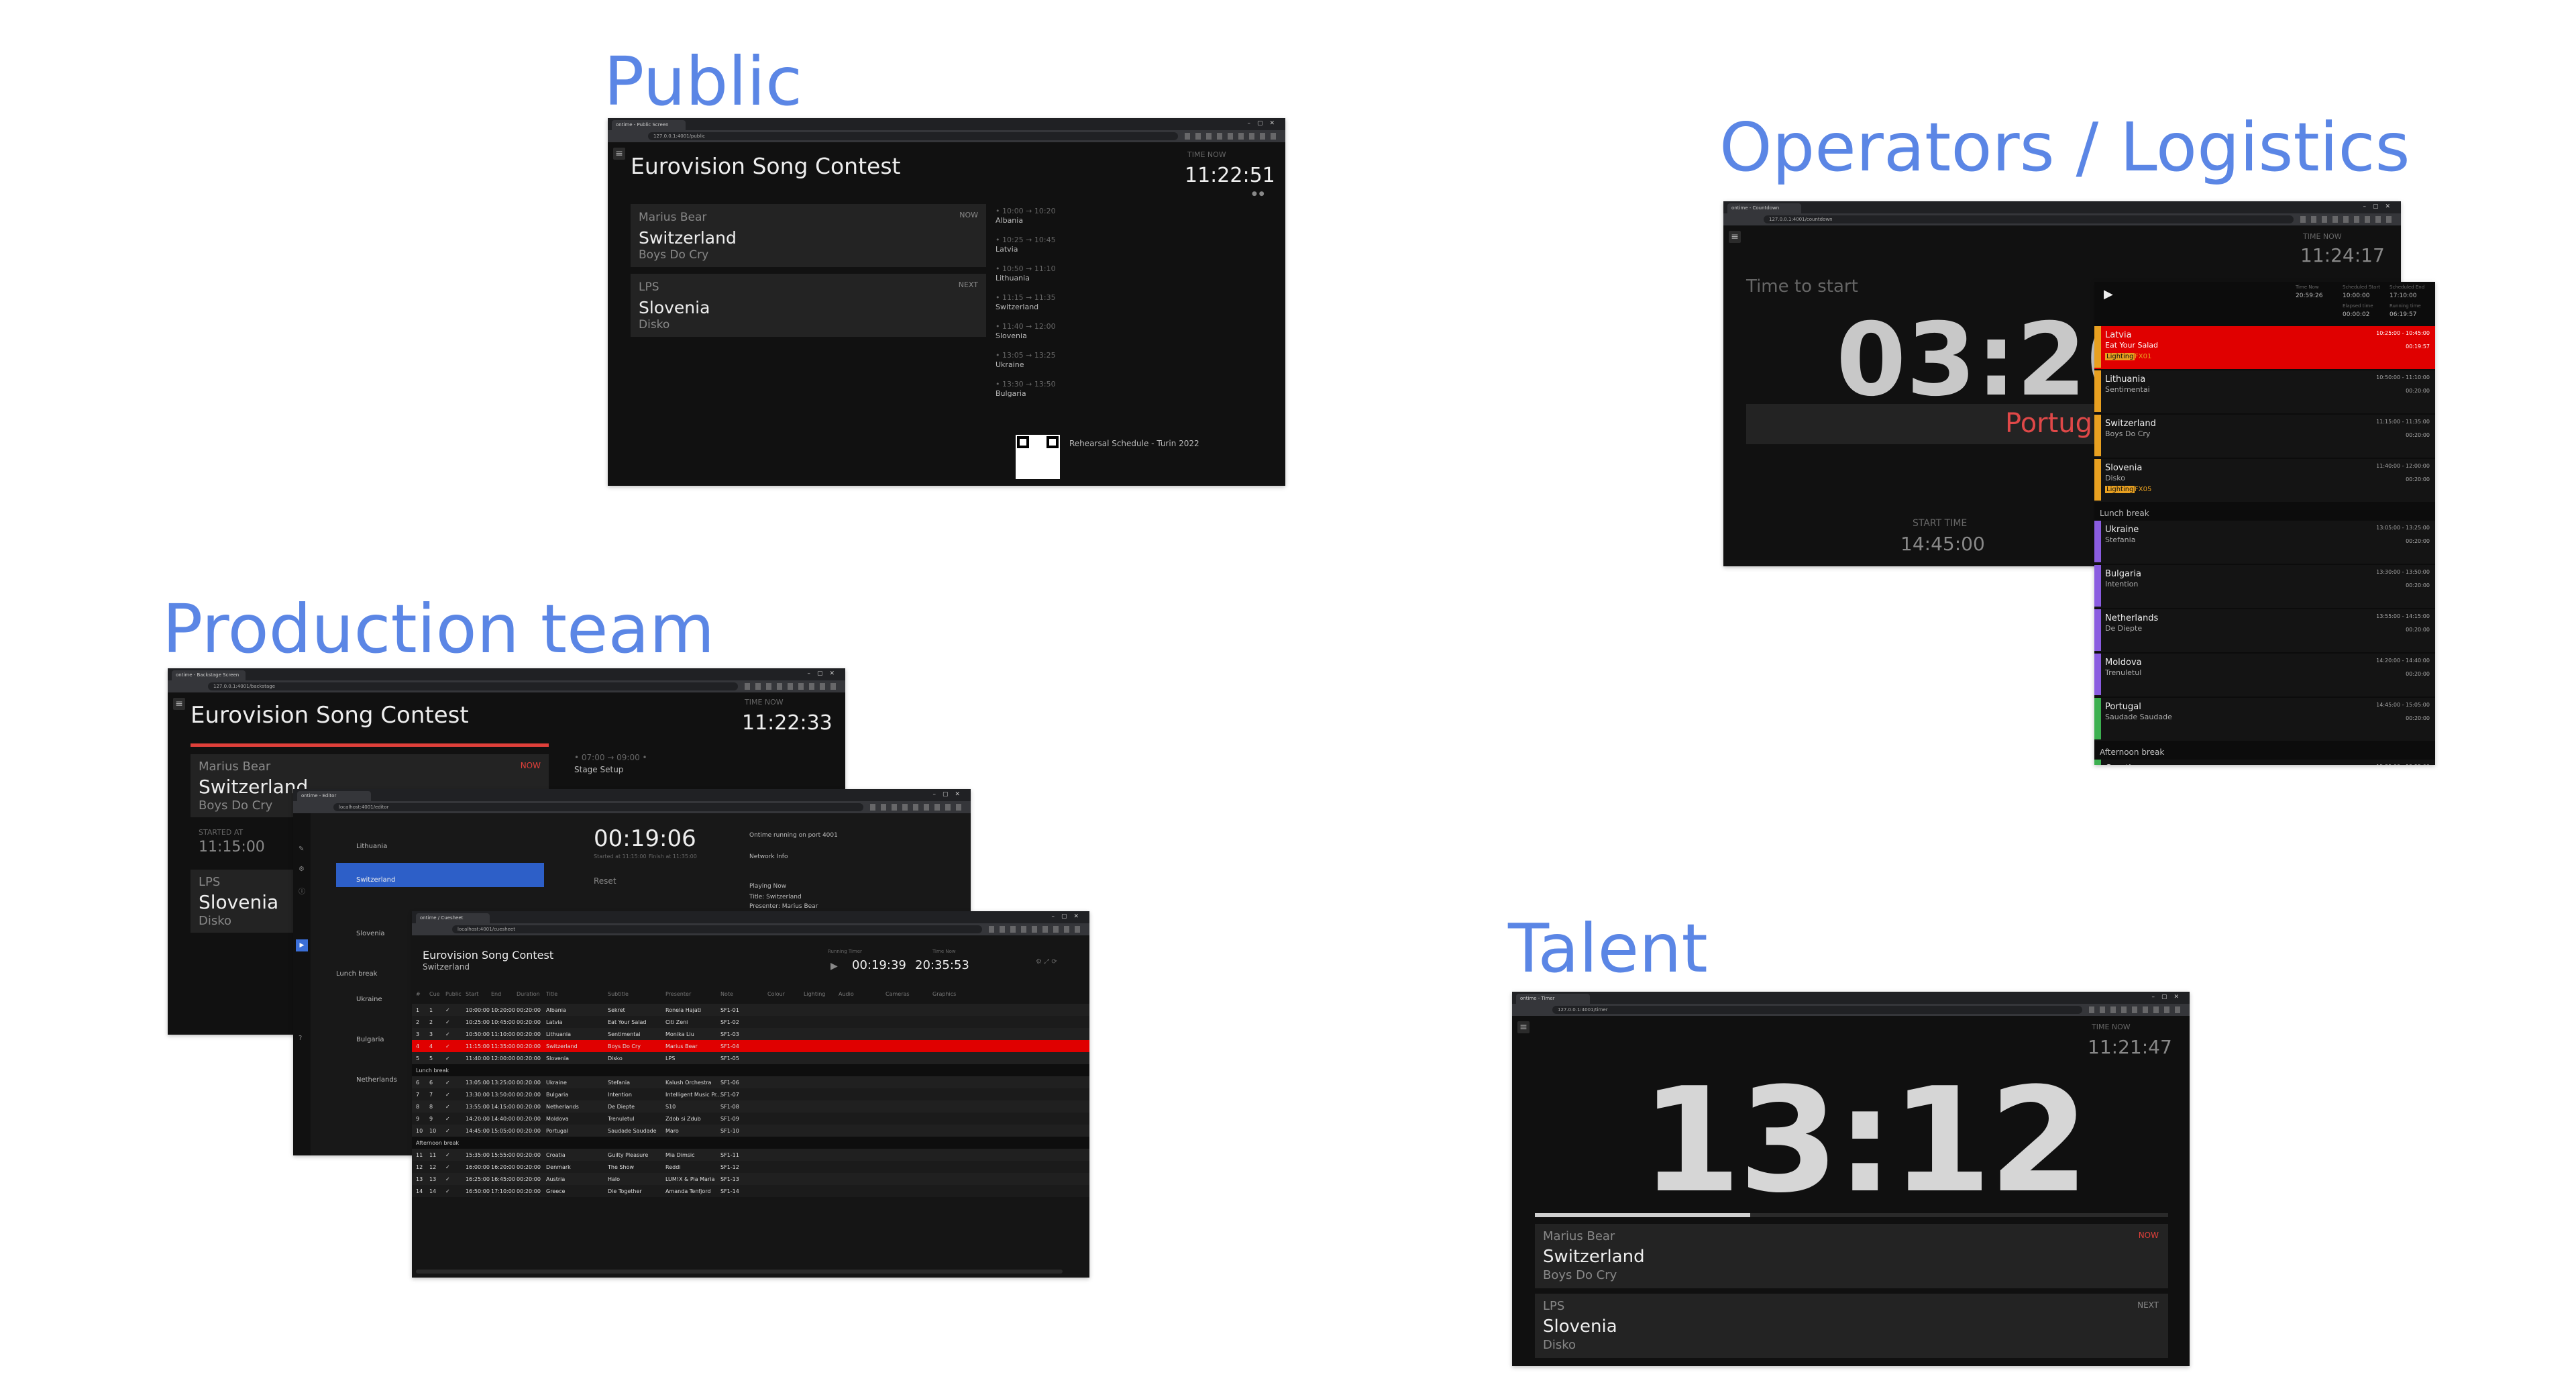 The width and height of the screenshot is (2576, 1397). I want to click on column-header: Cameras, so click(897, 994).